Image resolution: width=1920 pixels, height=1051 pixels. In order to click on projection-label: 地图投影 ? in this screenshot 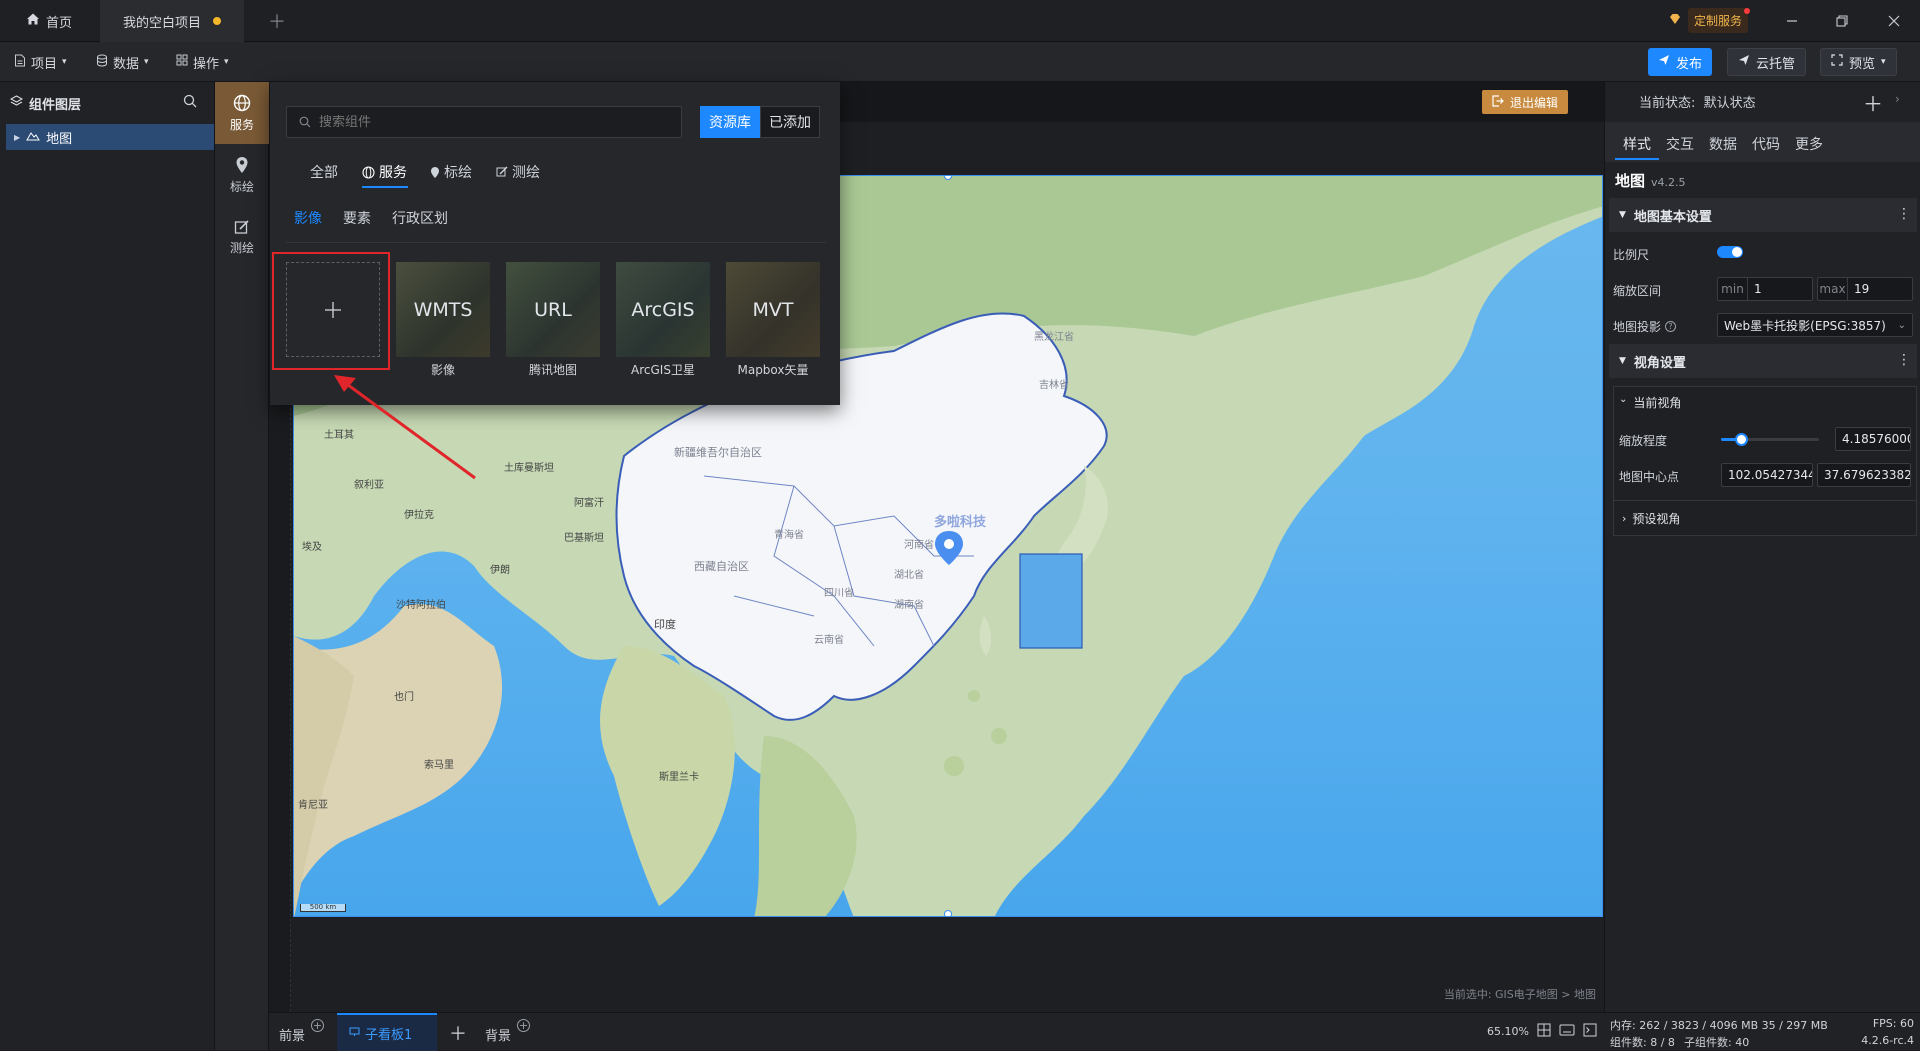, I will do `click(1645, 326)`.